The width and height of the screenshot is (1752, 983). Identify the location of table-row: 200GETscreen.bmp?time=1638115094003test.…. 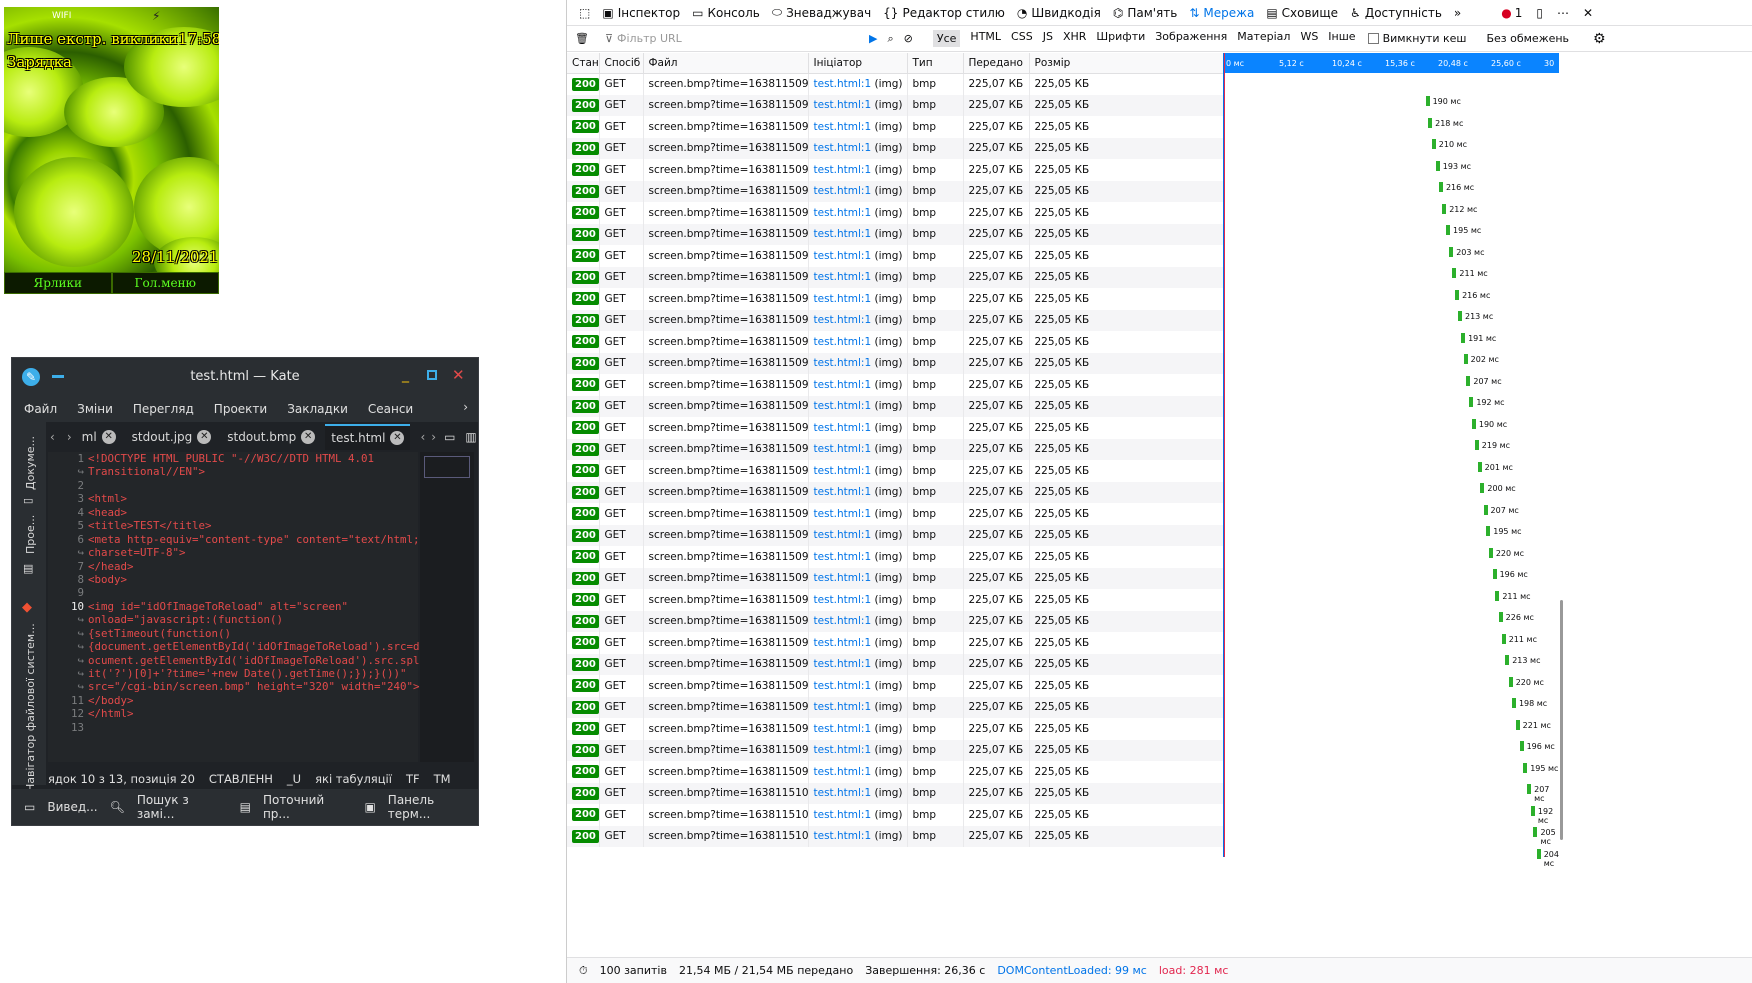
(895, 342).